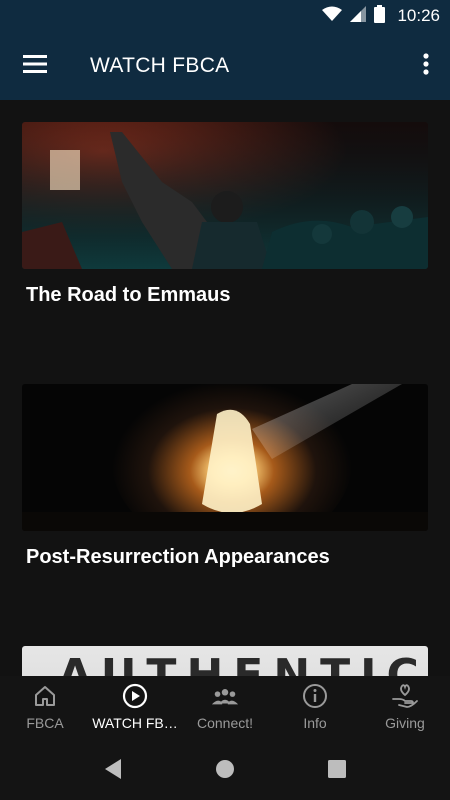 The height and width of the screenshot is (800, 450). I want to click on card-title: The Road to Emmaus, so click(128, 295).